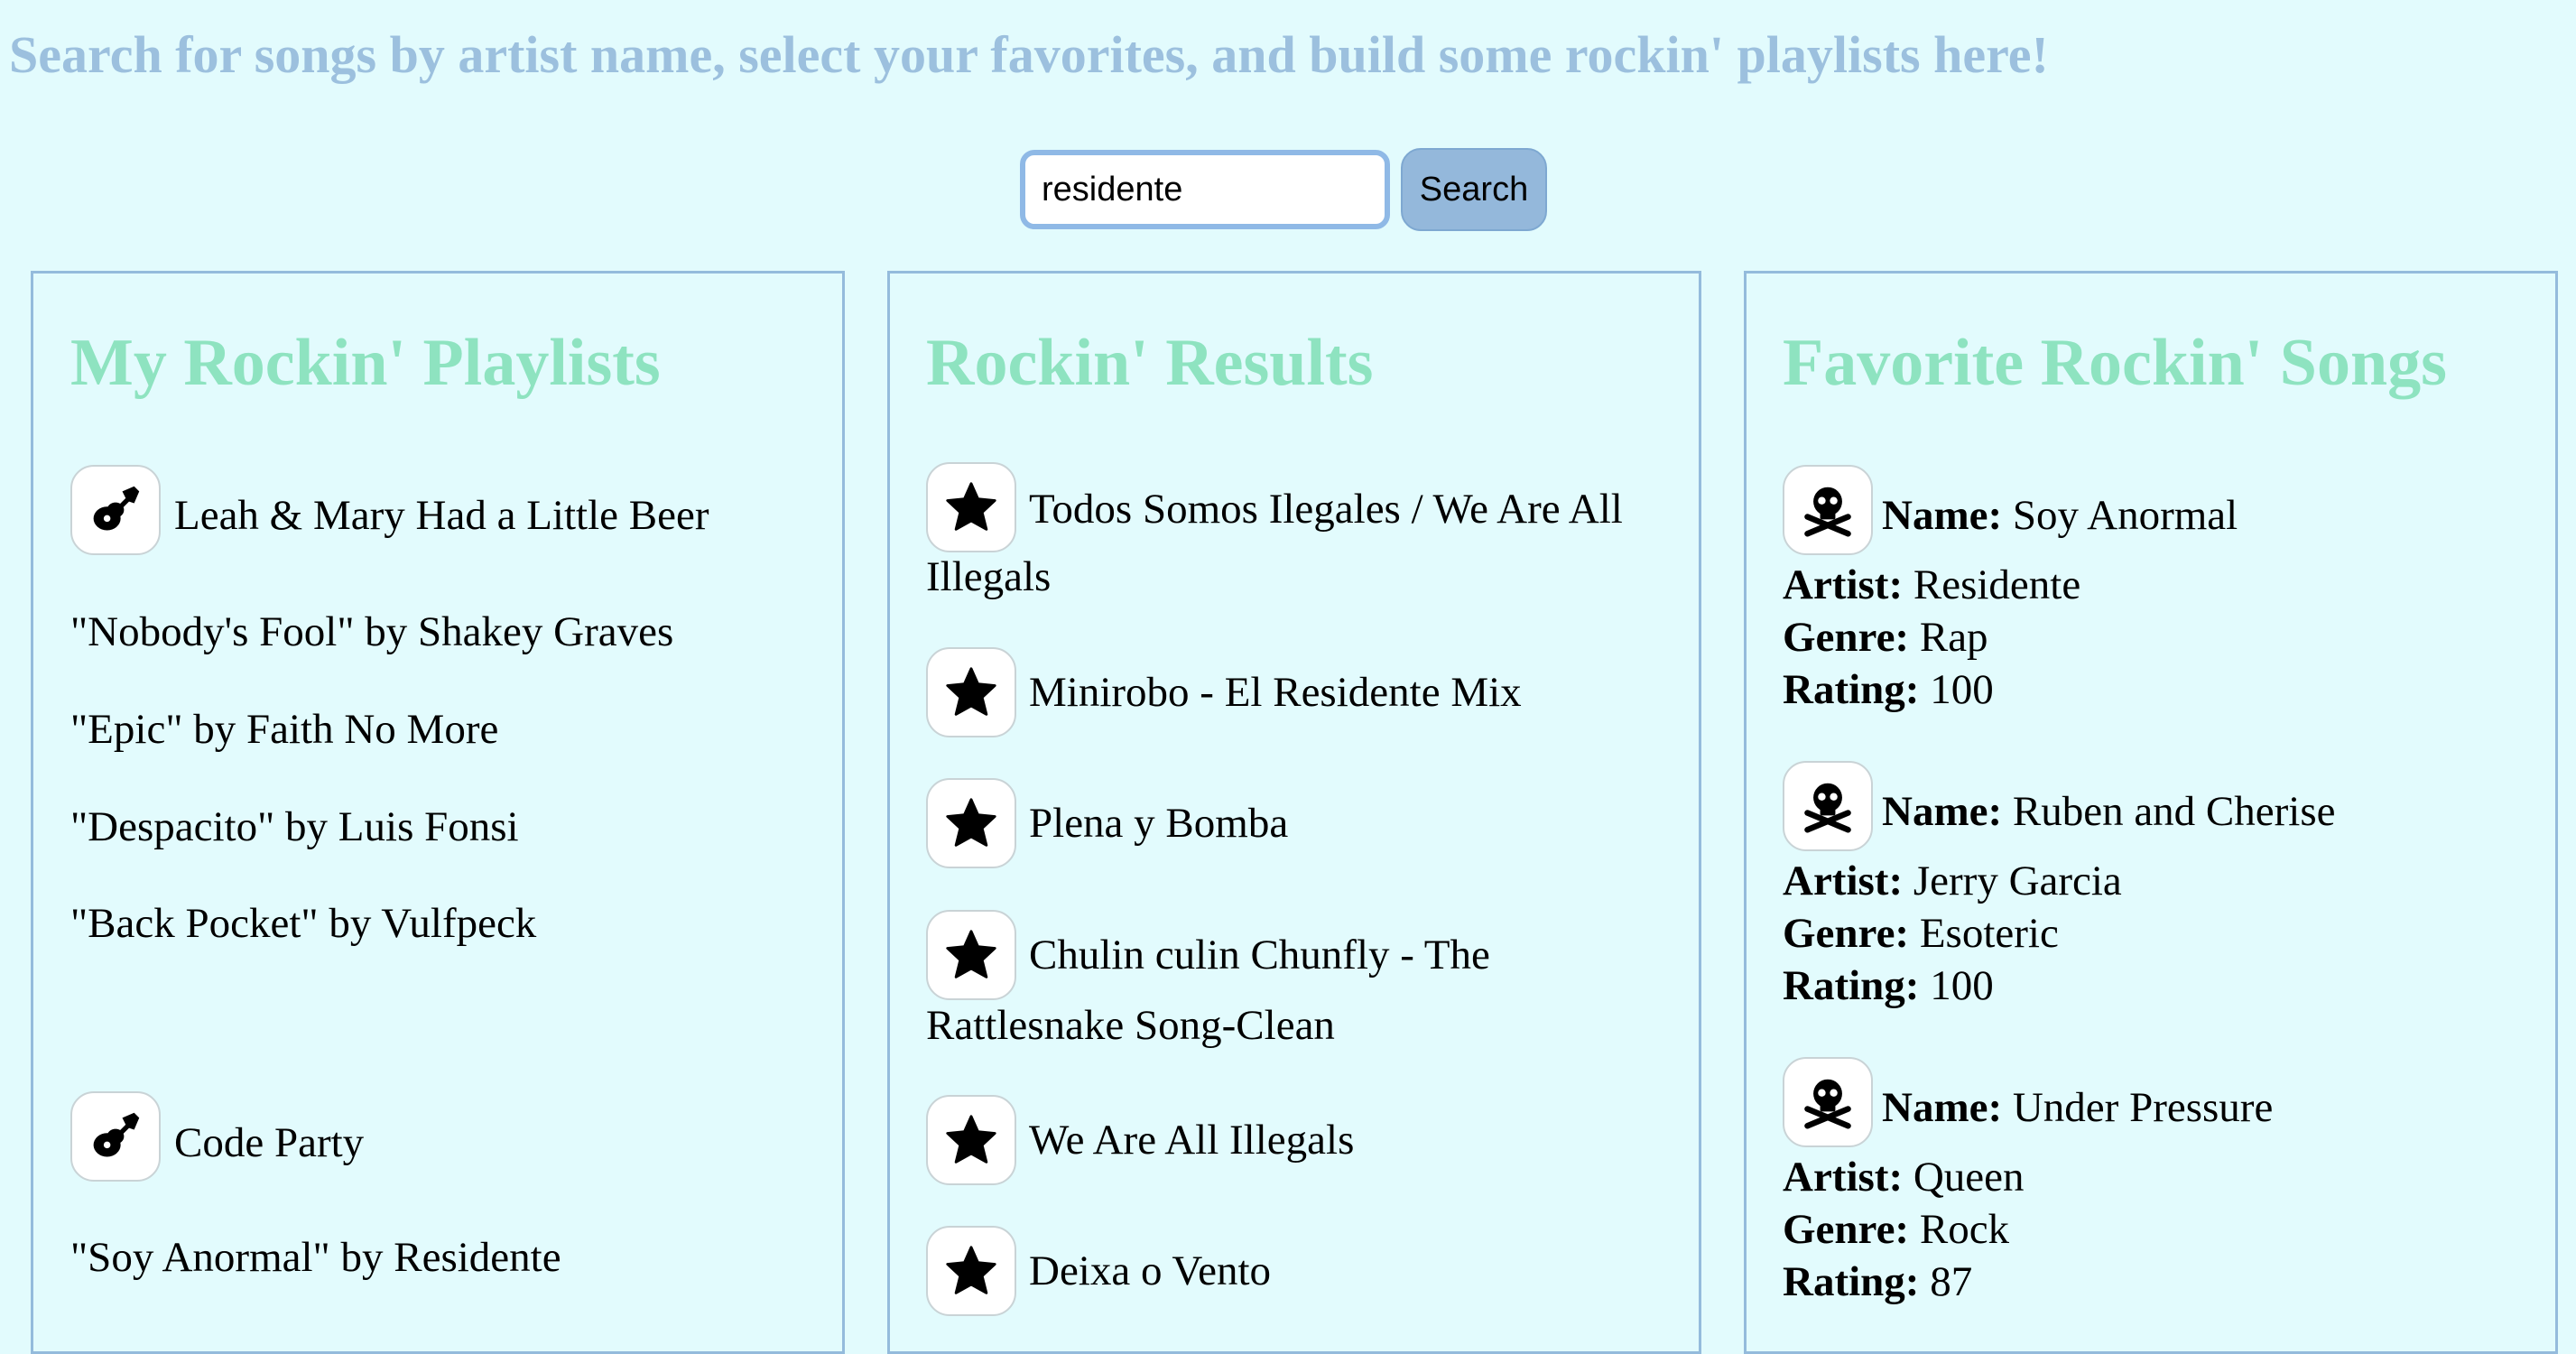  Describe the element at coordinates (1953, 881) in the screenshot. I see `favorite-song-artist: Artist: Jerry Garcia` at that location.